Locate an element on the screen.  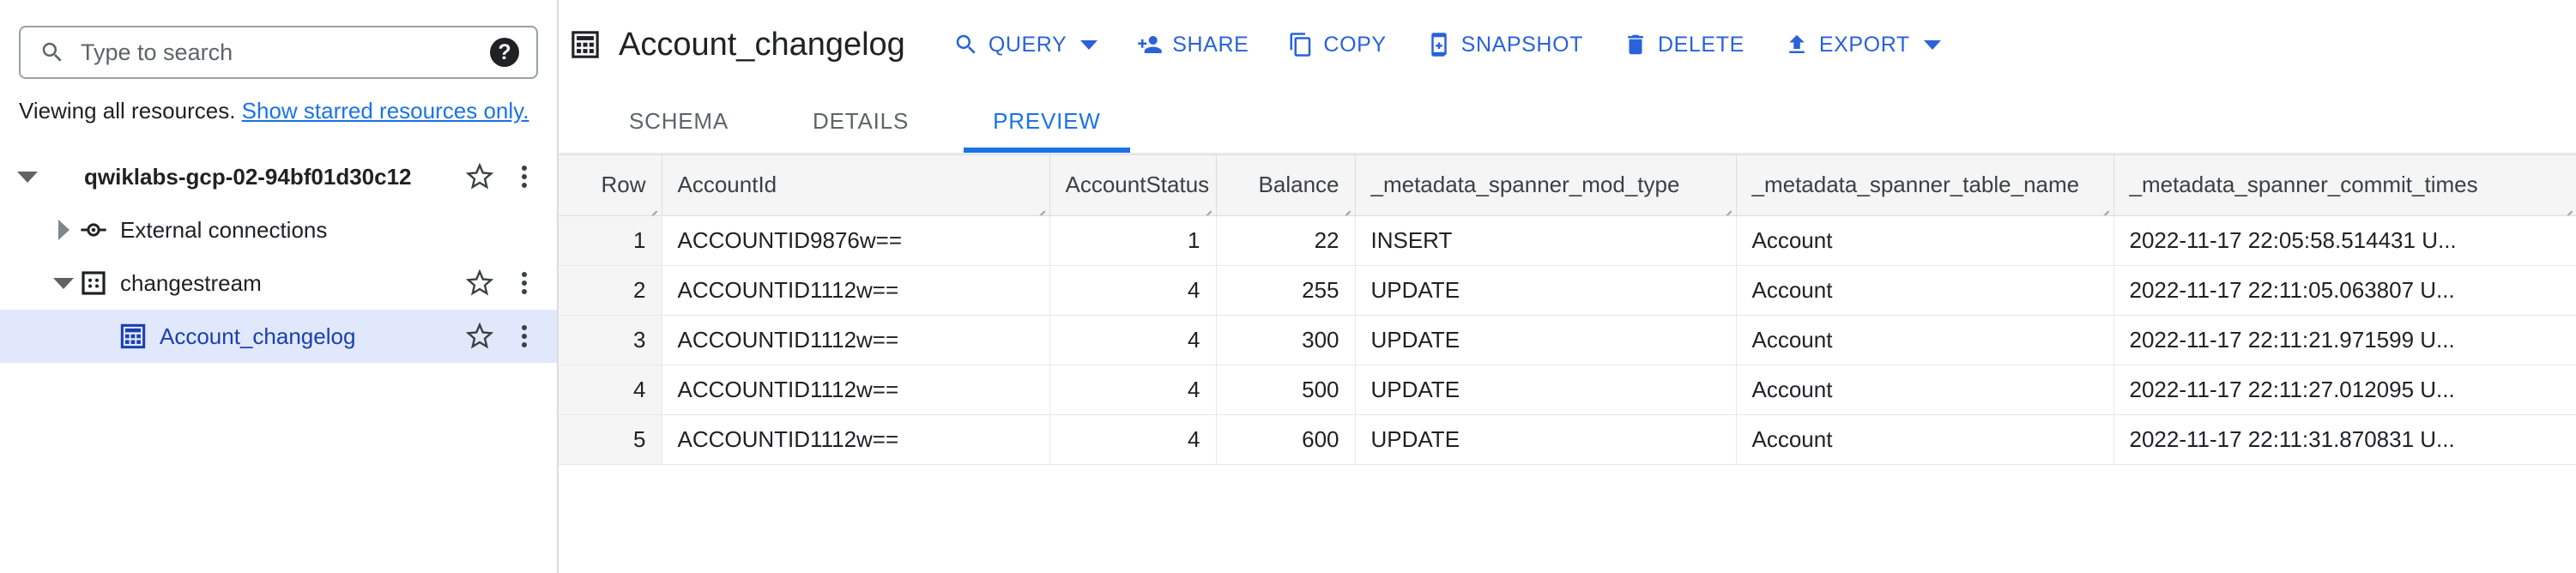
tree-item-external-connections: External connections is located at coordinates (278, 229).